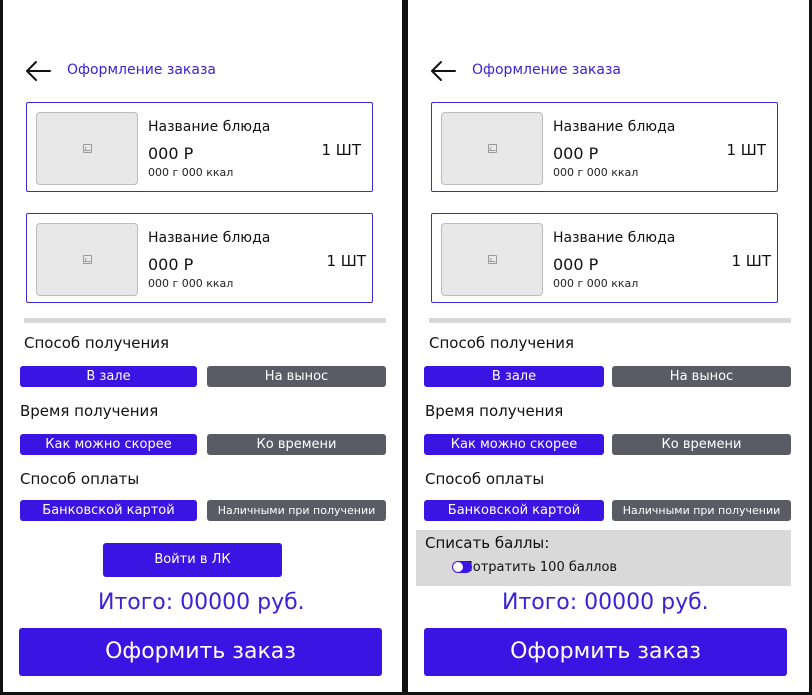  What do you see at coordinates (540, 567) in the screenshot?
I see `points-toggle-label: Потратить 100 баллов` at bounding box center [540, 567].